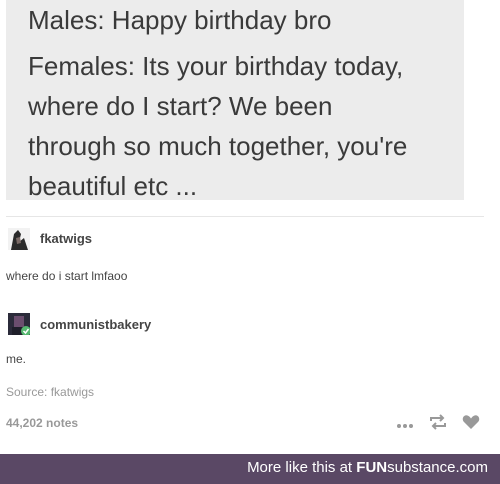 Image resolution: width=500 pixels, height=484 pixels. I want to click on avatar-communistbakery, so click(19, 324).